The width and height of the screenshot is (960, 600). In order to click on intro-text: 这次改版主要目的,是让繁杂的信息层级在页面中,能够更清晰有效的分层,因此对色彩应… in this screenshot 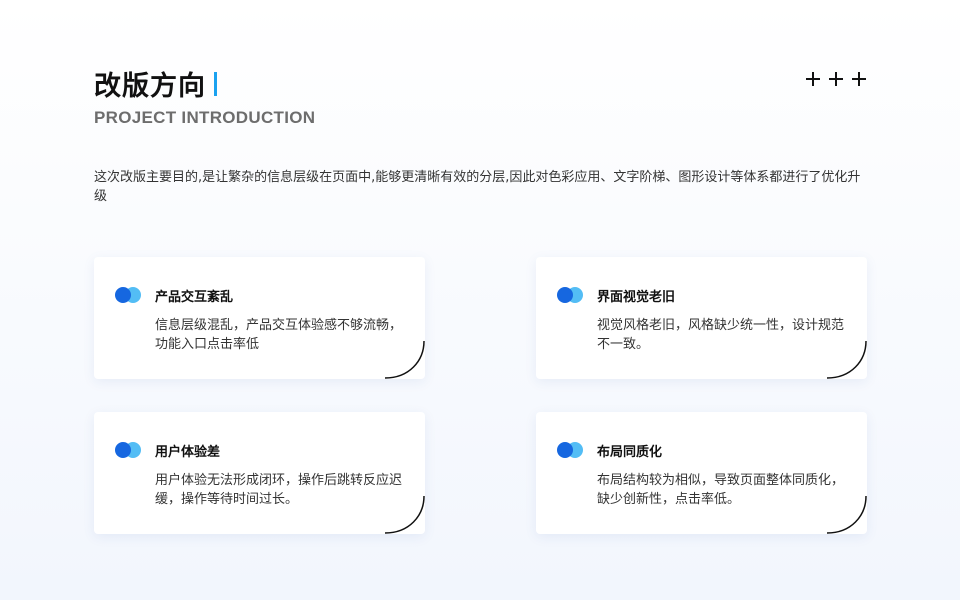, I will do `click(477, 187)`.